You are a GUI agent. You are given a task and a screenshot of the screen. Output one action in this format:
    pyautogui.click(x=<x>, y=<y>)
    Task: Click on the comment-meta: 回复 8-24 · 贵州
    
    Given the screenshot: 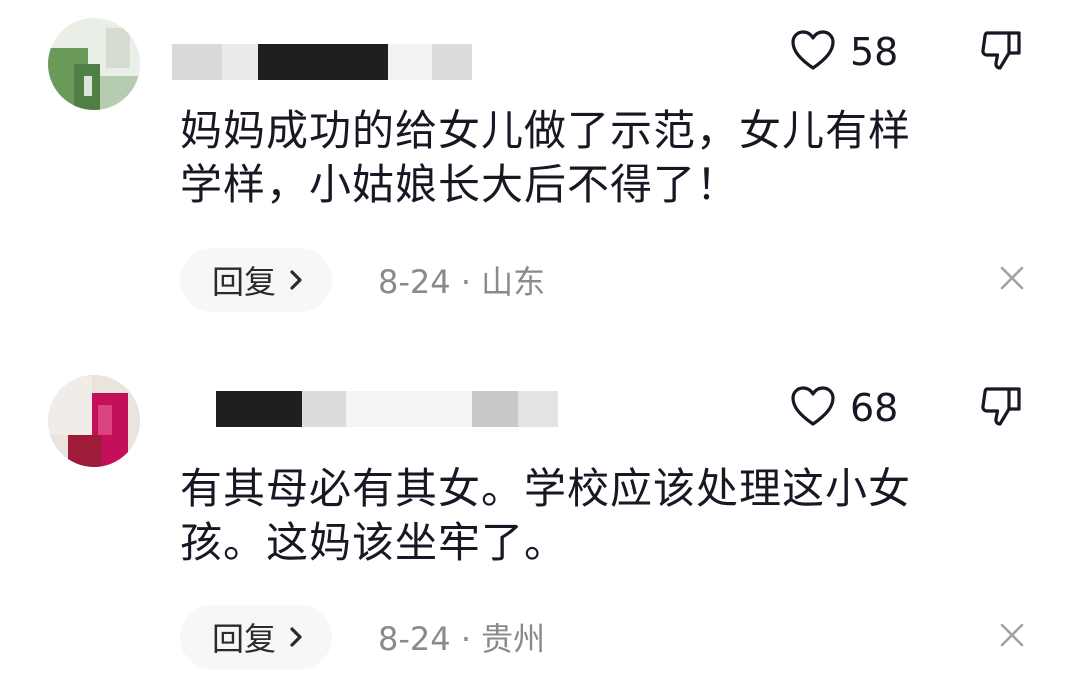 What is the action you would take?
    pyautogui.click(x=362, y=637)
    